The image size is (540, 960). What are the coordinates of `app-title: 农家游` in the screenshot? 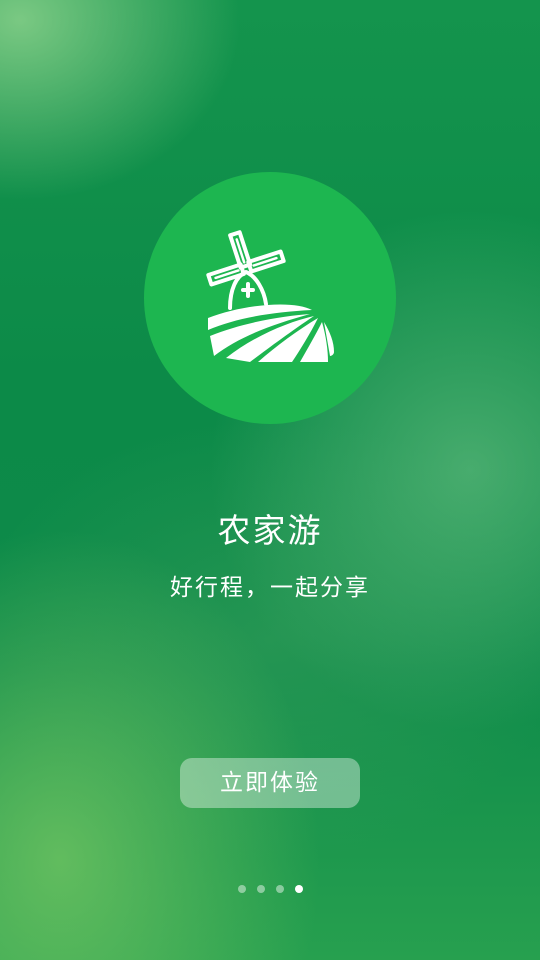 It's located at (270, 530).